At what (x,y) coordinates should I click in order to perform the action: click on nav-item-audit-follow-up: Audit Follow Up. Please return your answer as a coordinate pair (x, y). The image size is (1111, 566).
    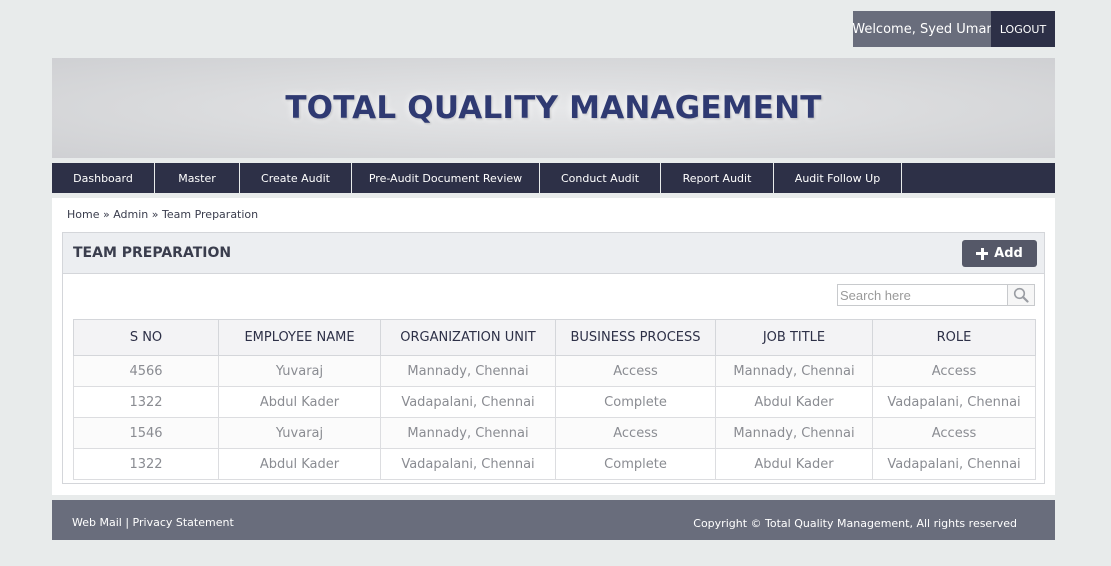
    Looking at the image, I should click on (838, 178).